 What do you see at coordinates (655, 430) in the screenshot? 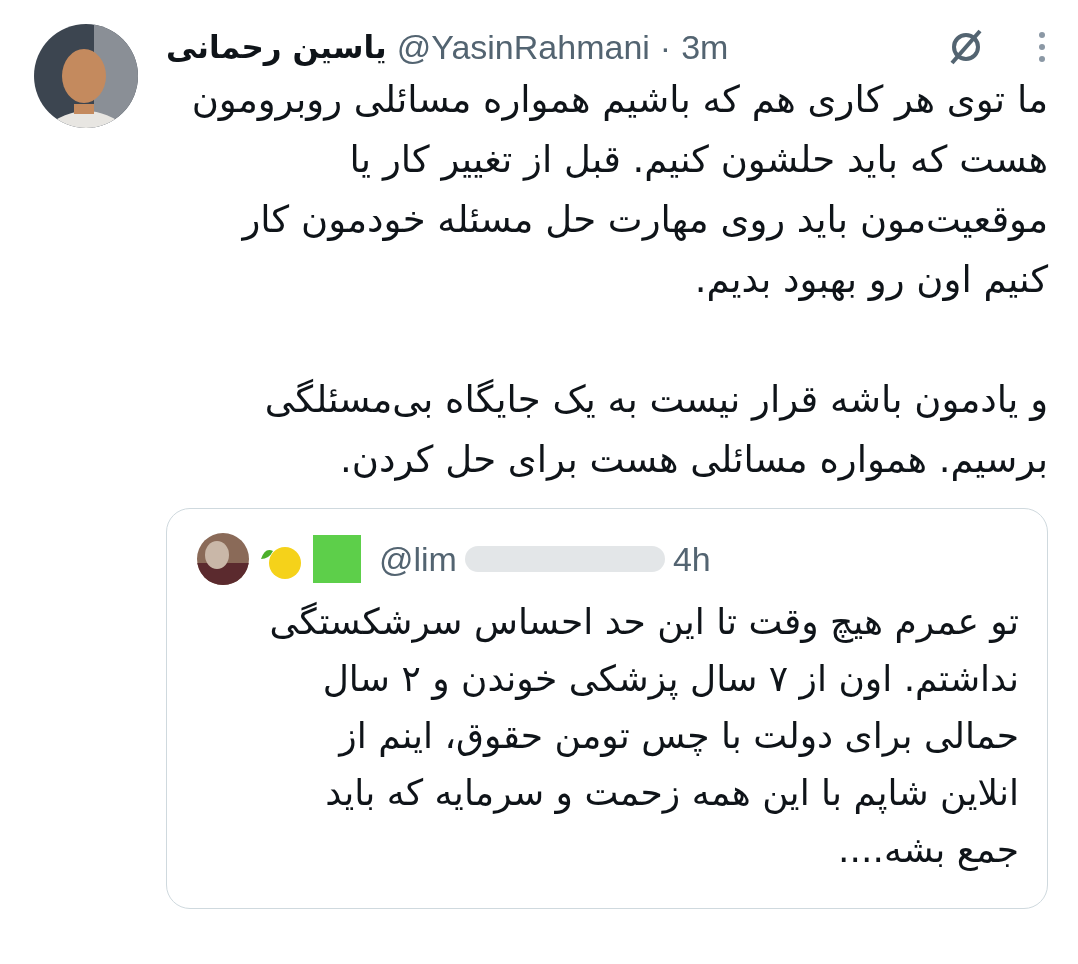
I see `tweet-text: و یادمون باشه قرار نیست به یک جایگاه بی‌مسئلگی برسیم. همواره مسائلی هست برای حل کردن.` at bounding box center [655, 430].